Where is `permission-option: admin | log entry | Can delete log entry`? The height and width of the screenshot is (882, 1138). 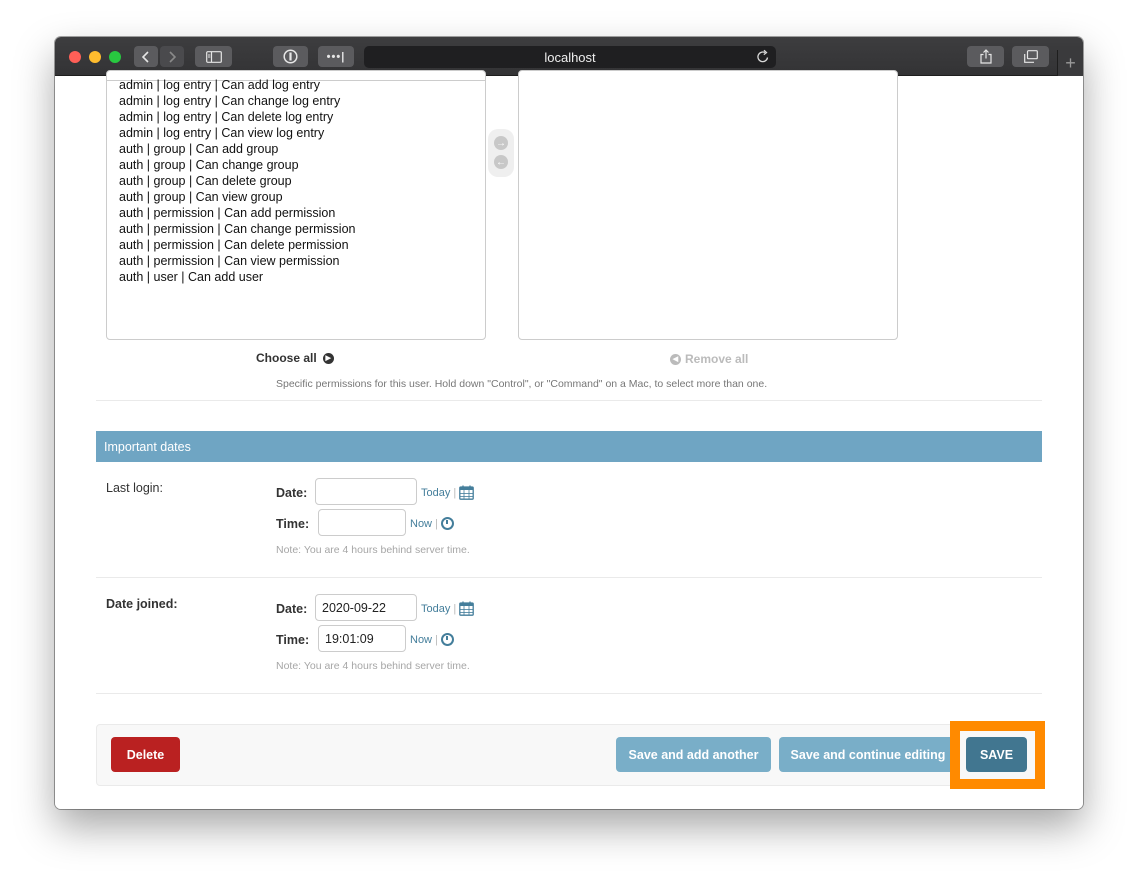
permission-option: admin | log entry | Can delete log entry is located at coordinates (237, 117).